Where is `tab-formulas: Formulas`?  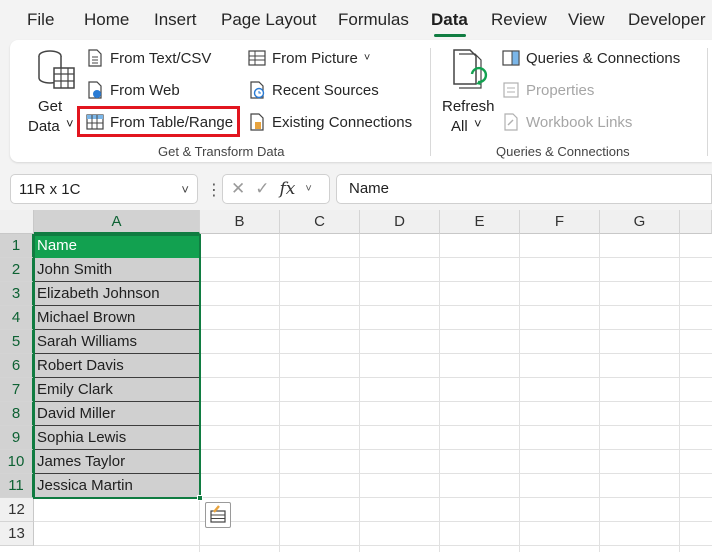 tab-formulas: Formulas is located at coordinates (373, 20).